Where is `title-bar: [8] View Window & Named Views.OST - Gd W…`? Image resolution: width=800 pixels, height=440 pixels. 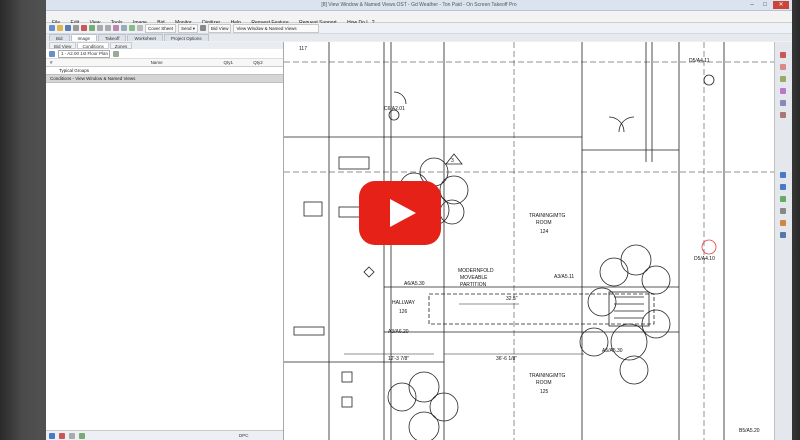 title-bar: [8] View Window & Named Views.OST - Gd W… is located at coordinates (419, 5).